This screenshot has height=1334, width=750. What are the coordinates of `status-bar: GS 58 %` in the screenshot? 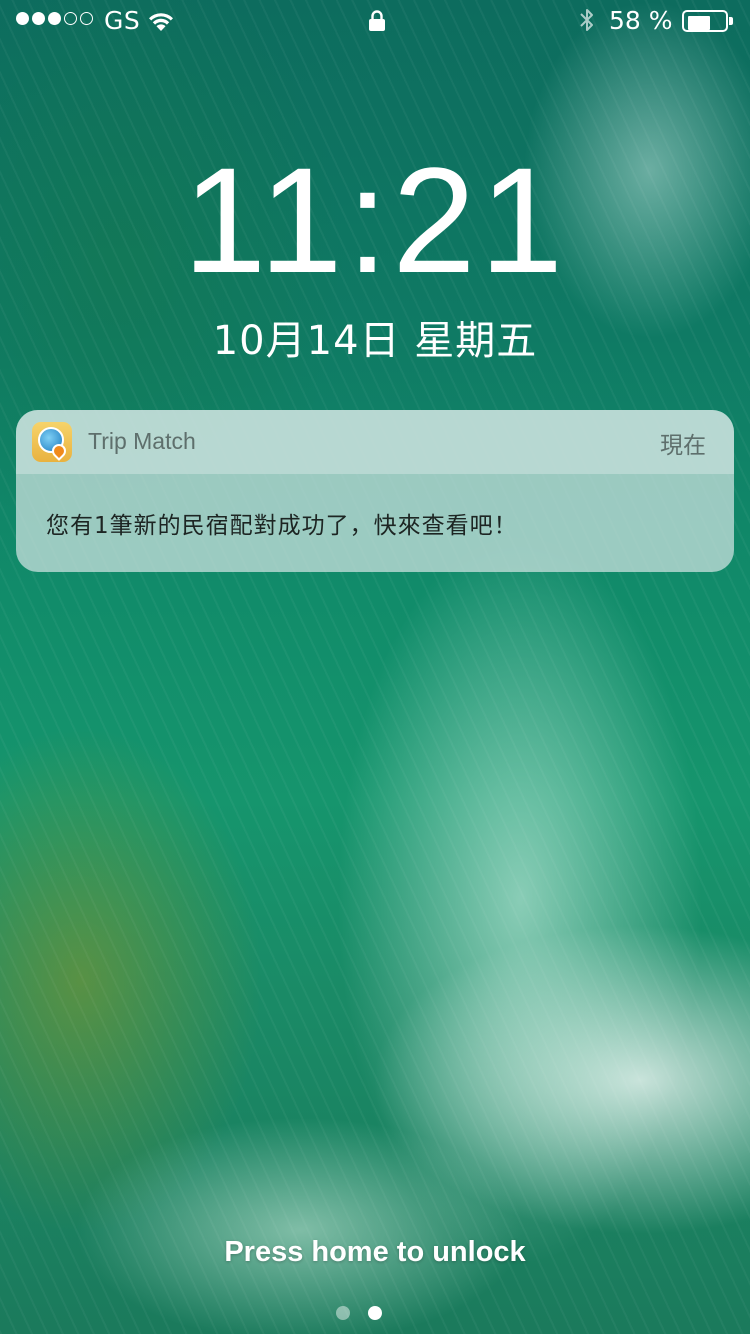 It's located at (375, 20).